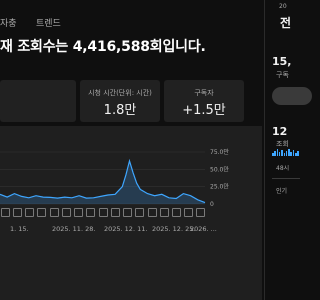 The image size is (320, 300). I want to click on realtime-title: 전, so click(286, 23).